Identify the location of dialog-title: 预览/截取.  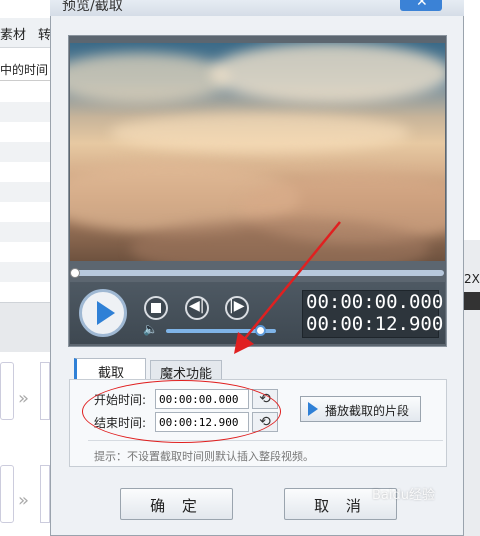
(92, 7).